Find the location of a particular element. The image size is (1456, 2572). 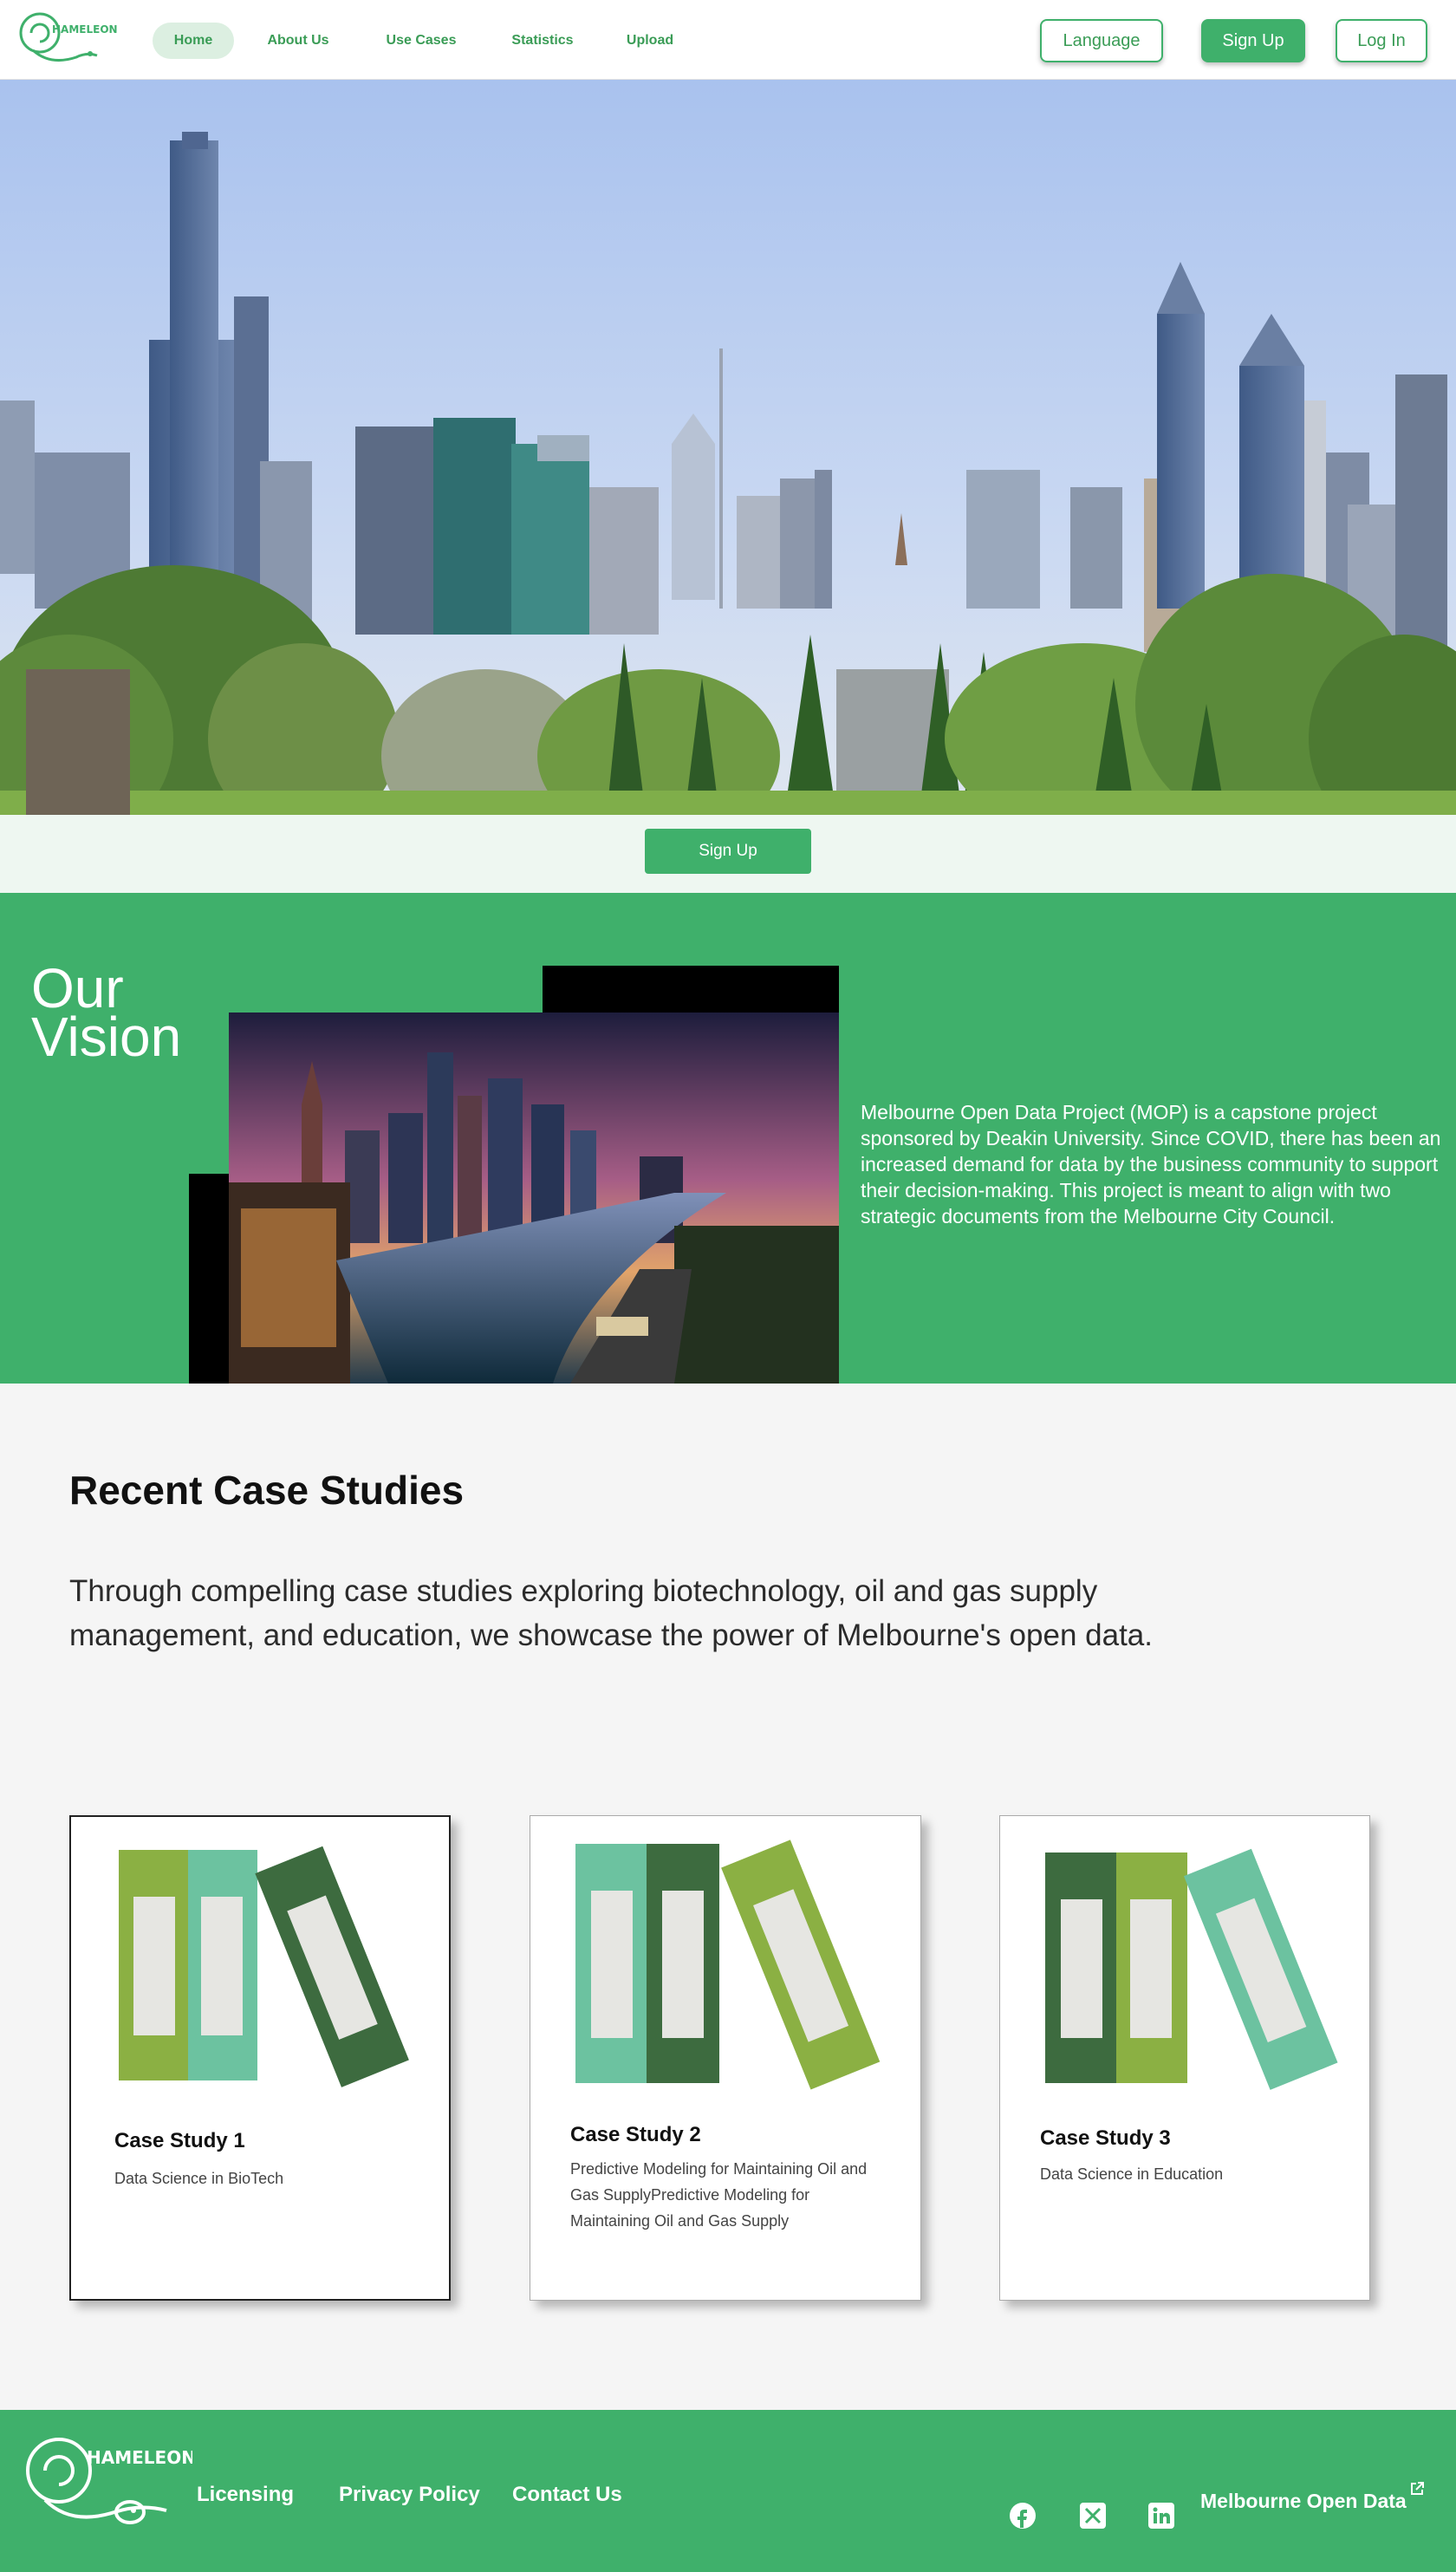

footer-privacy-policy-link: Privacy Policy is located at coordinates (409, 2495).